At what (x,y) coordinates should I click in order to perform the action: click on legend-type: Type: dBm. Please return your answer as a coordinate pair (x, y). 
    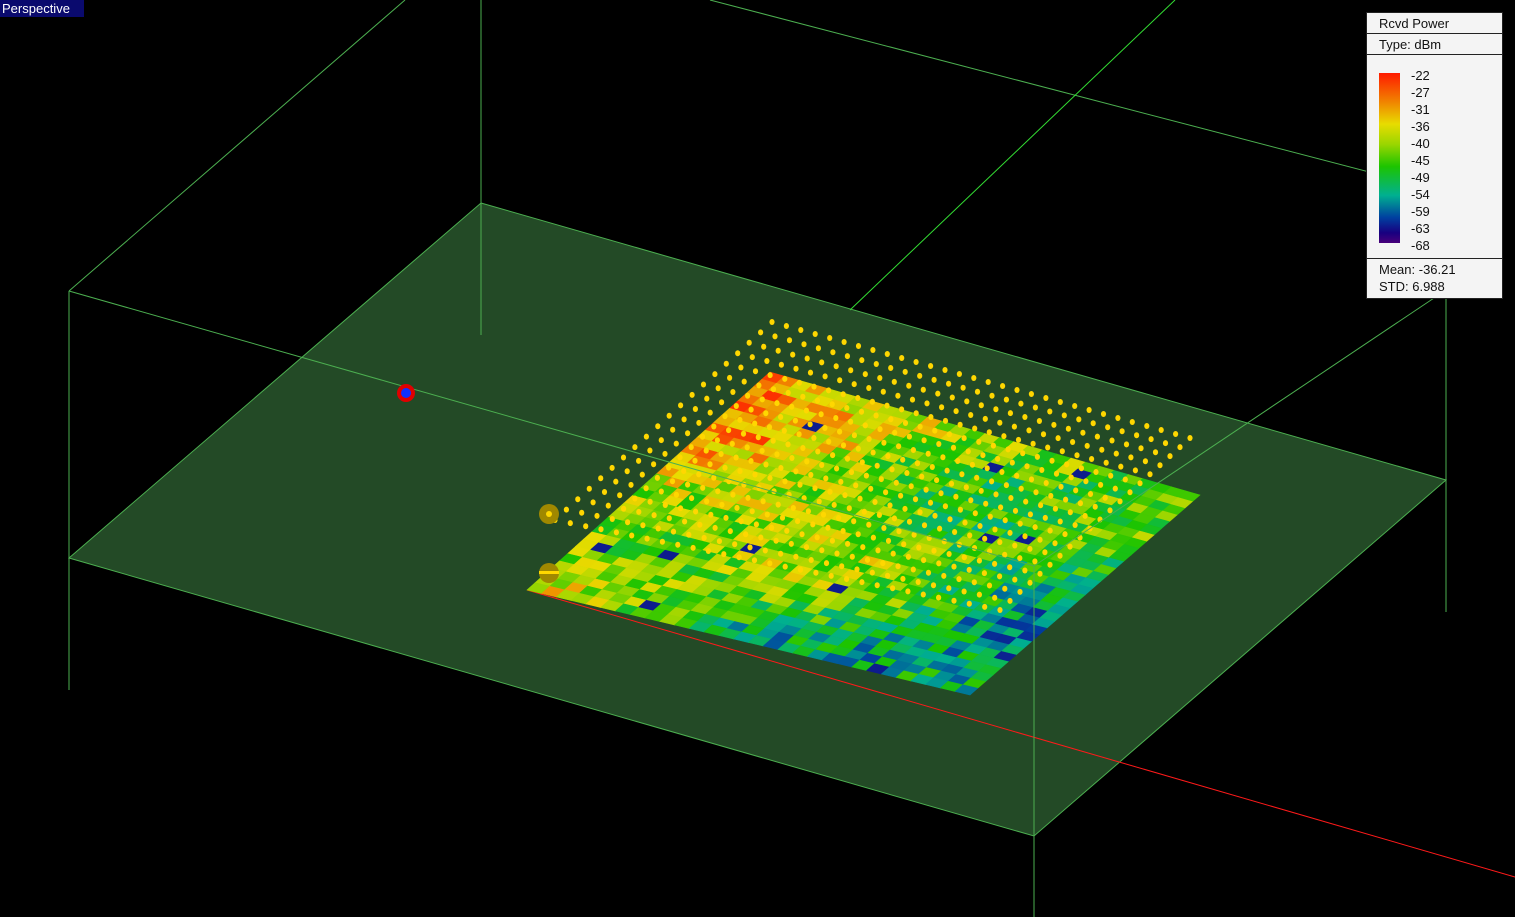
    Looking at the image, I should click on (1434, 44).